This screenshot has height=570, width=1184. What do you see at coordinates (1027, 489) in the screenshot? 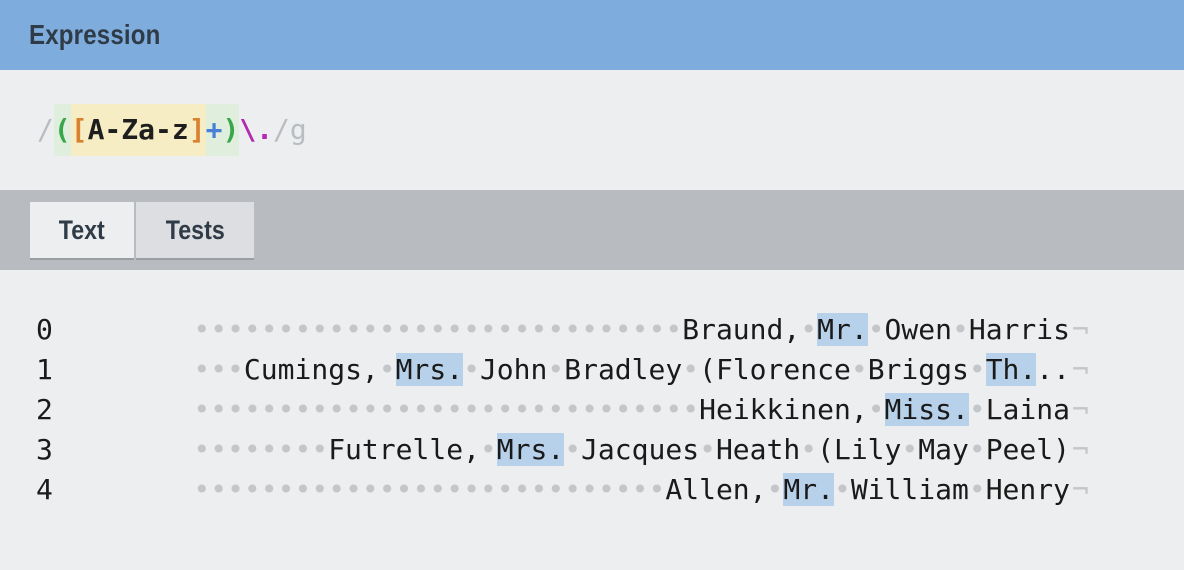
I see `text-token: Henry` at bounding box center [1027, 489].